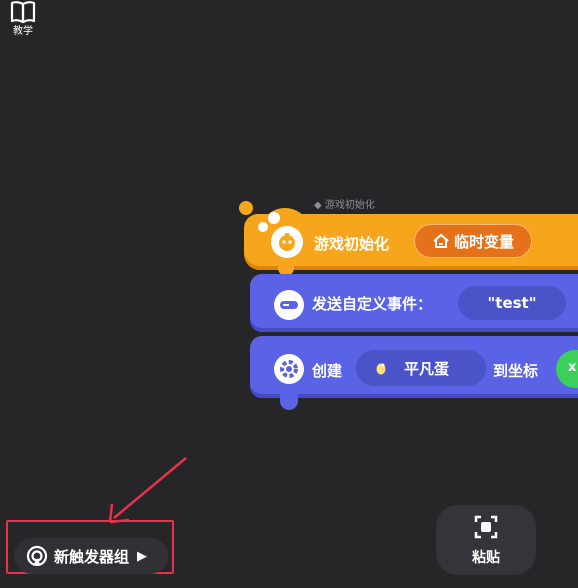 The height and width of the screenshot is (588, 578). I want to click on egg-icon, so click(381, 369).